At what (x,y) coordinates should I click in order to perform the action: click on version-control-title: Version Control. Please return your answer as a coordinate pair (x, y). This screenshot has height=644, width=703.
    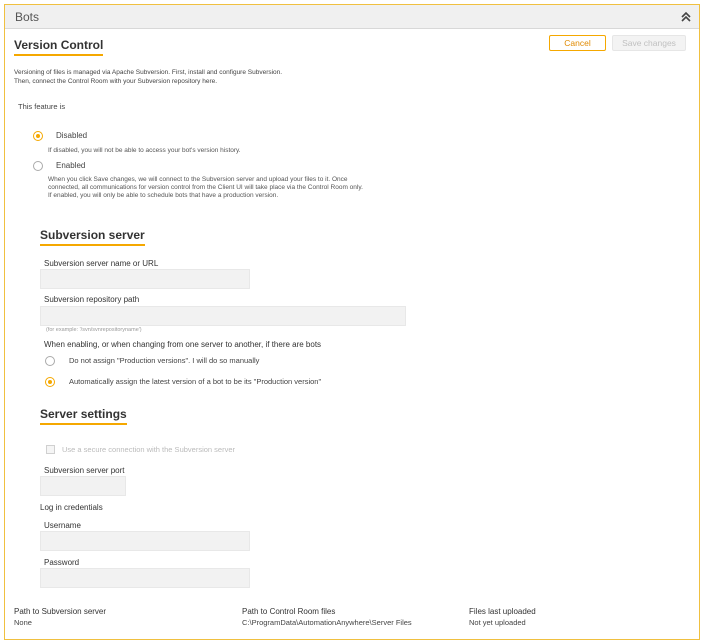
    Looking at the image, I should click on (59, 47).